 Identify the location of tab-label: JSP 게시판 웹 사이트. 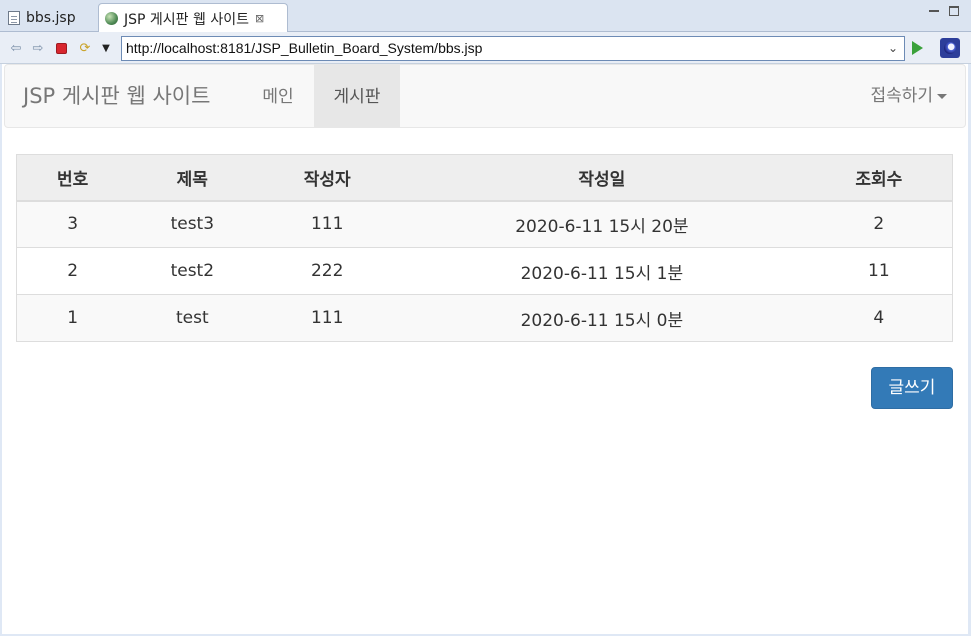
(186, 19).